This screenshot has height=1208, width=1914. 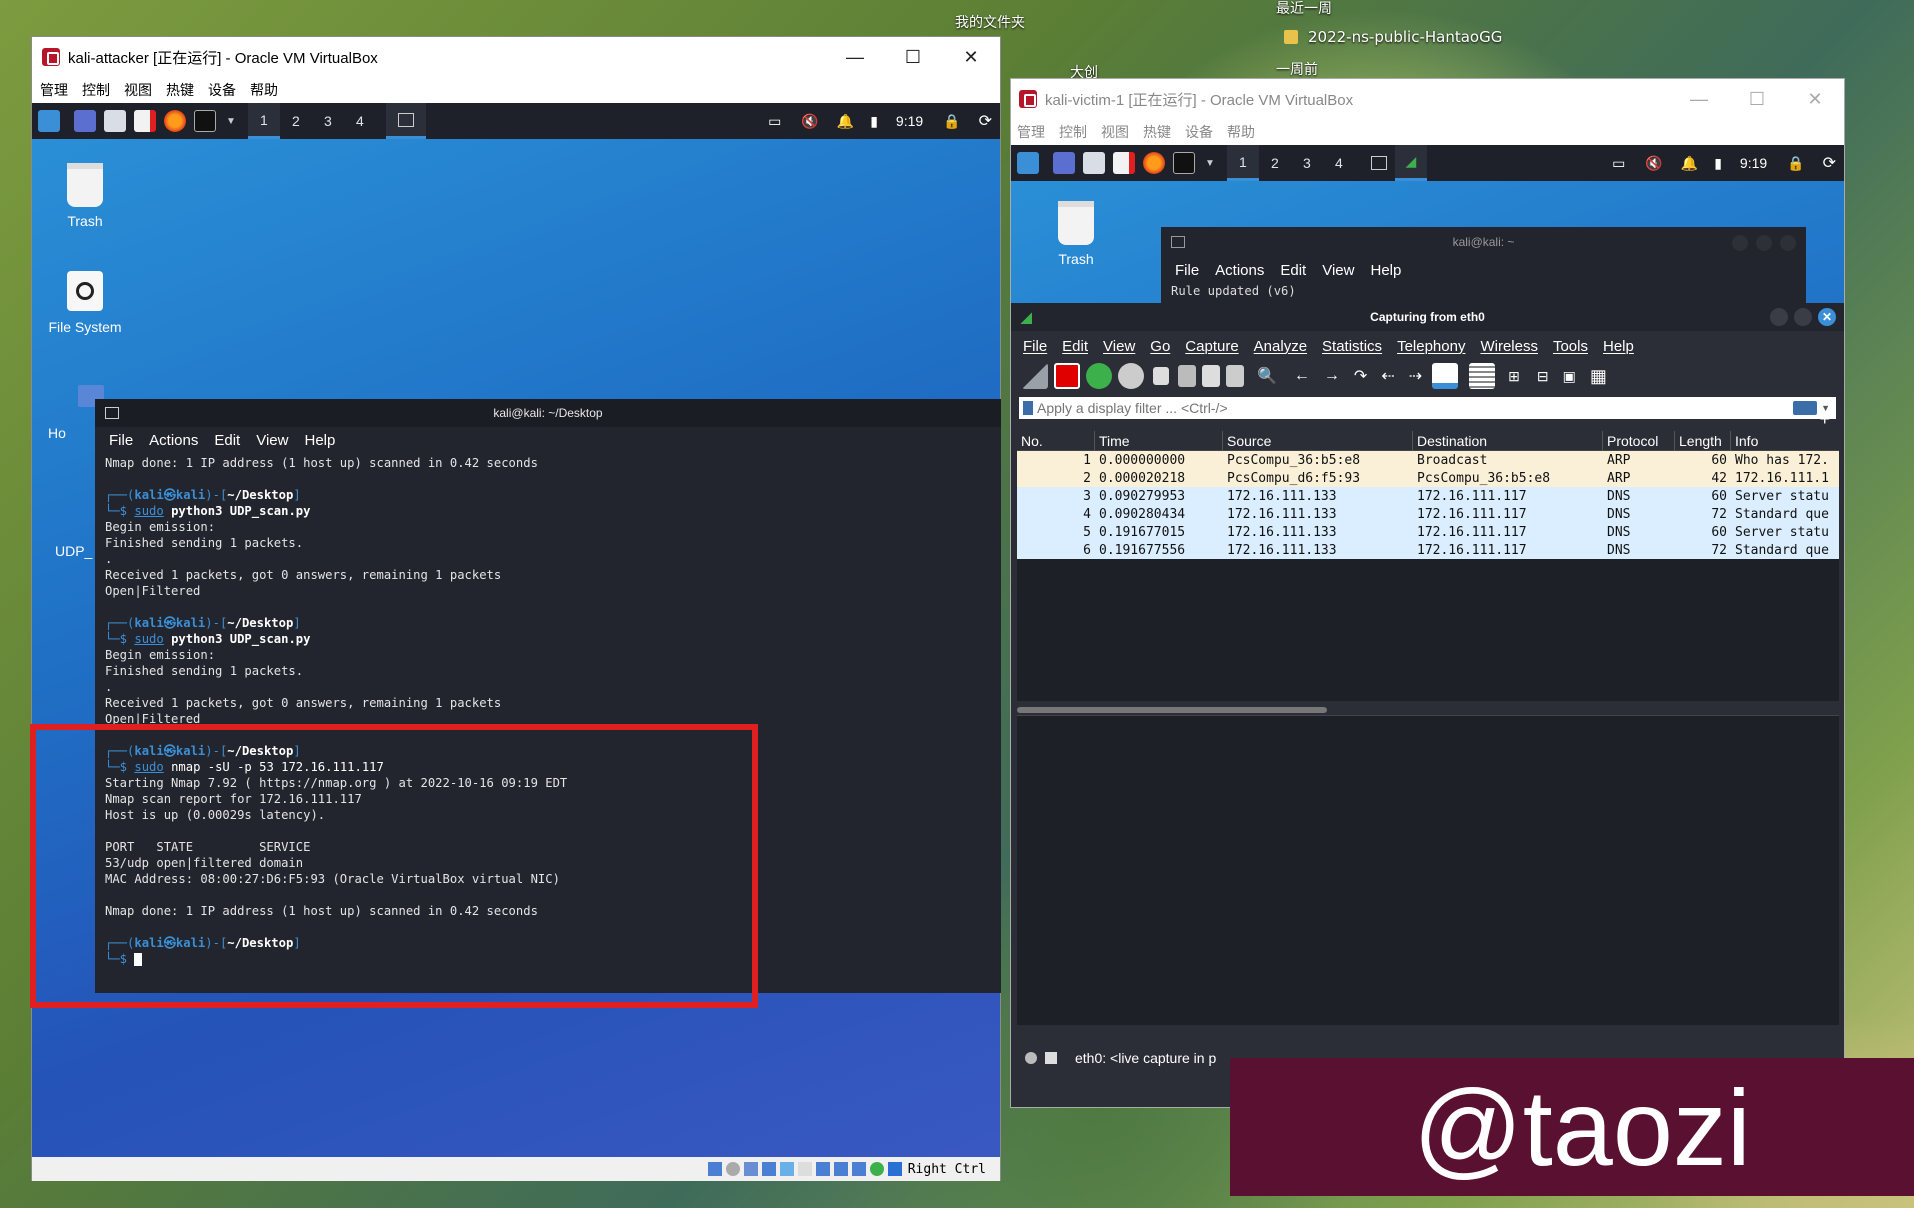 What do you see at coordinates (54, 90) in the screenshot?
I see `menu-manage: 管理` at bounding box center [54, 90].